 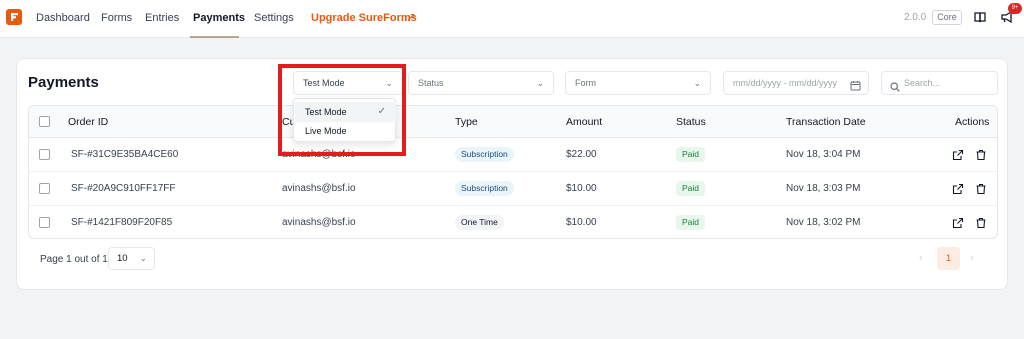 I want to click on type-badge: One Time, so click(x=479, y=222).